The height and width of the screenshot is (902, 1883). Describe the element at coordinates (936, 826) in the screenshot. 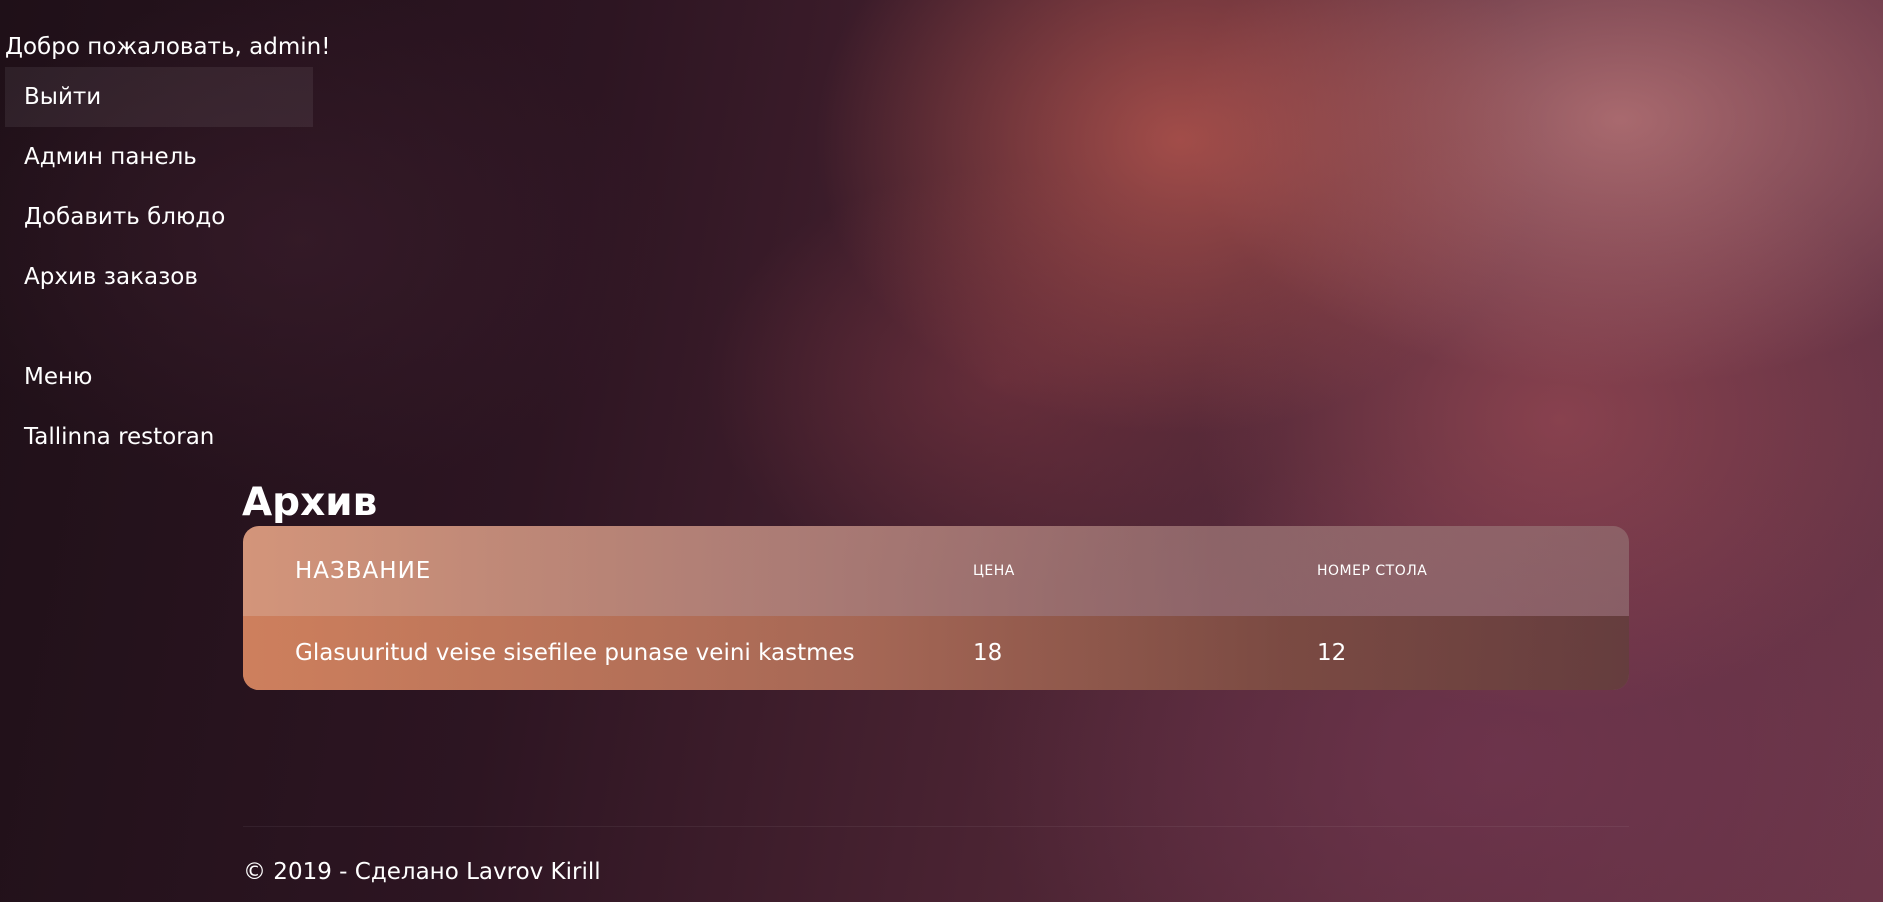

I see `footer-divider` at that location.